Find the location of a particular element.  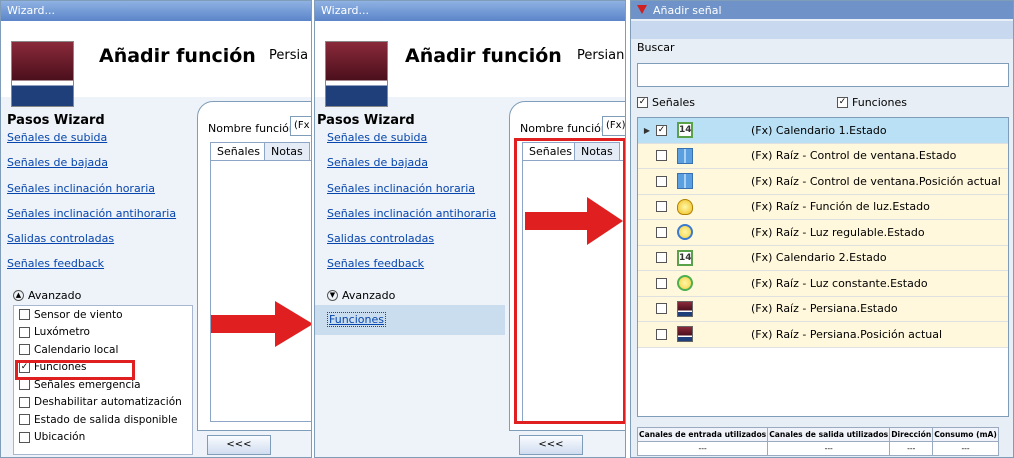

option-row: Sensor de viento is located at coordinates (103, 315).